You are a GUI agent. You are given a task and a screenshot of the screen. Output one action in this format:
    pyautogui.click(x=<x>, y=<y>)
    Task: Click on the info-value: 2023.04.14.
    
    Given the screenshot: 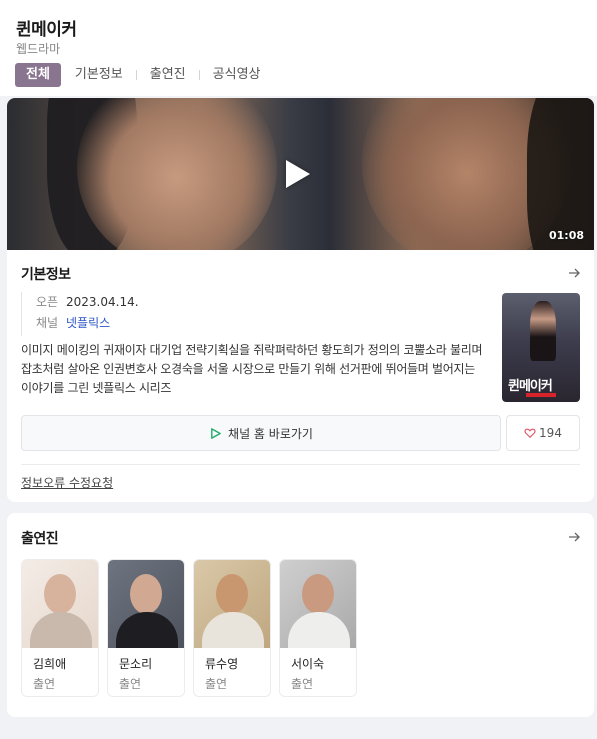 What is the action you would take?
    pyautogui.click(x=102, y=302)
    